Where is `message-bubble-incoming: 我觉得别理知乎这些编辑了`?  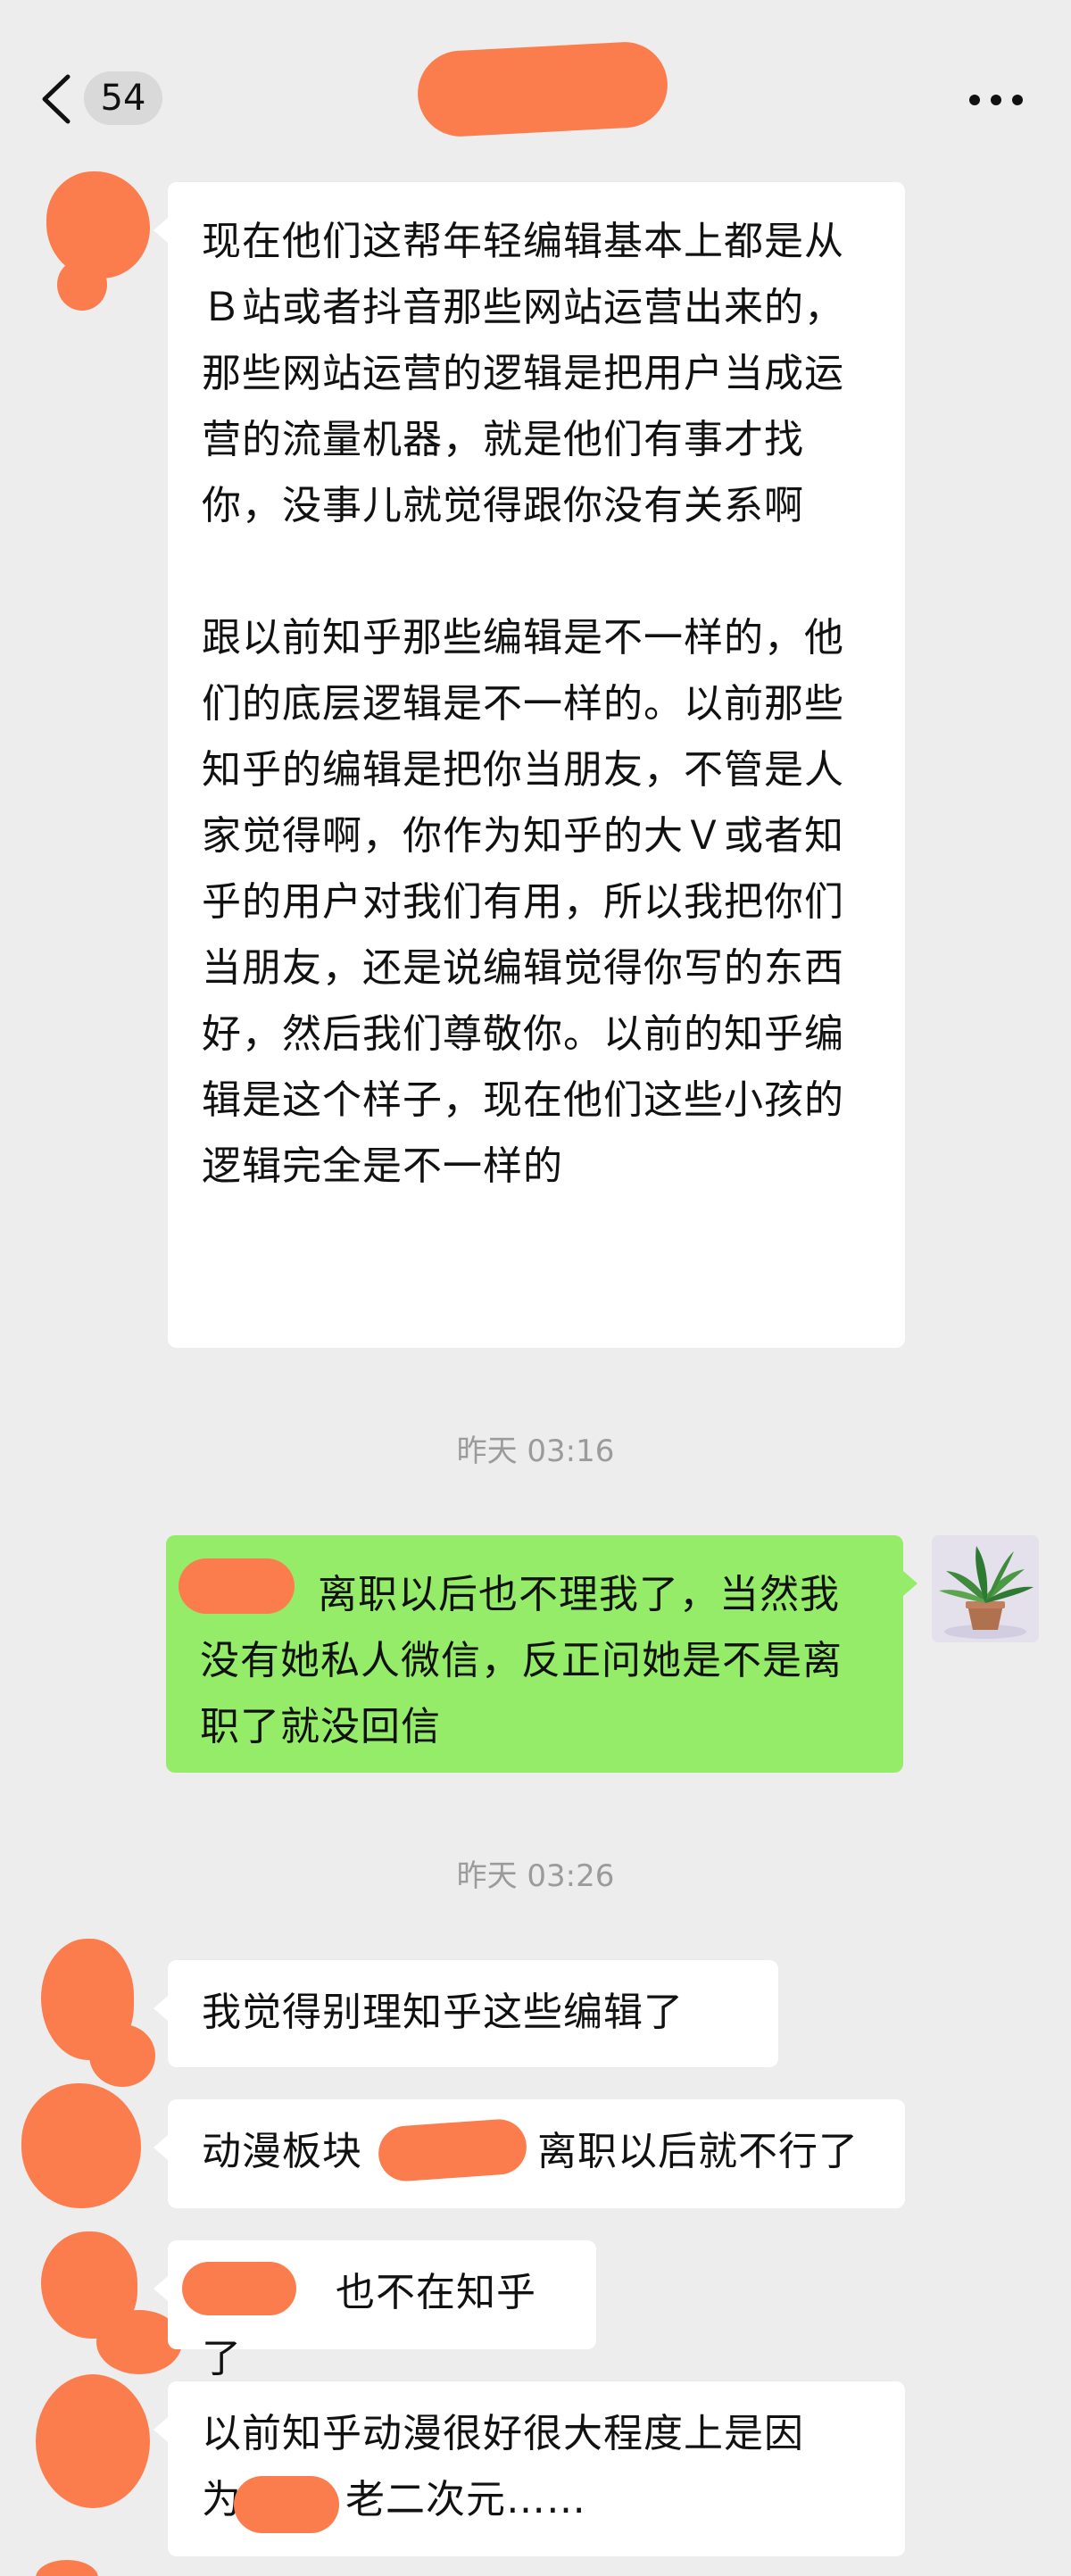 message-bubble-incoming: 我觉得别理知乎这些编辑了 is located at coordinates (466, 2013).